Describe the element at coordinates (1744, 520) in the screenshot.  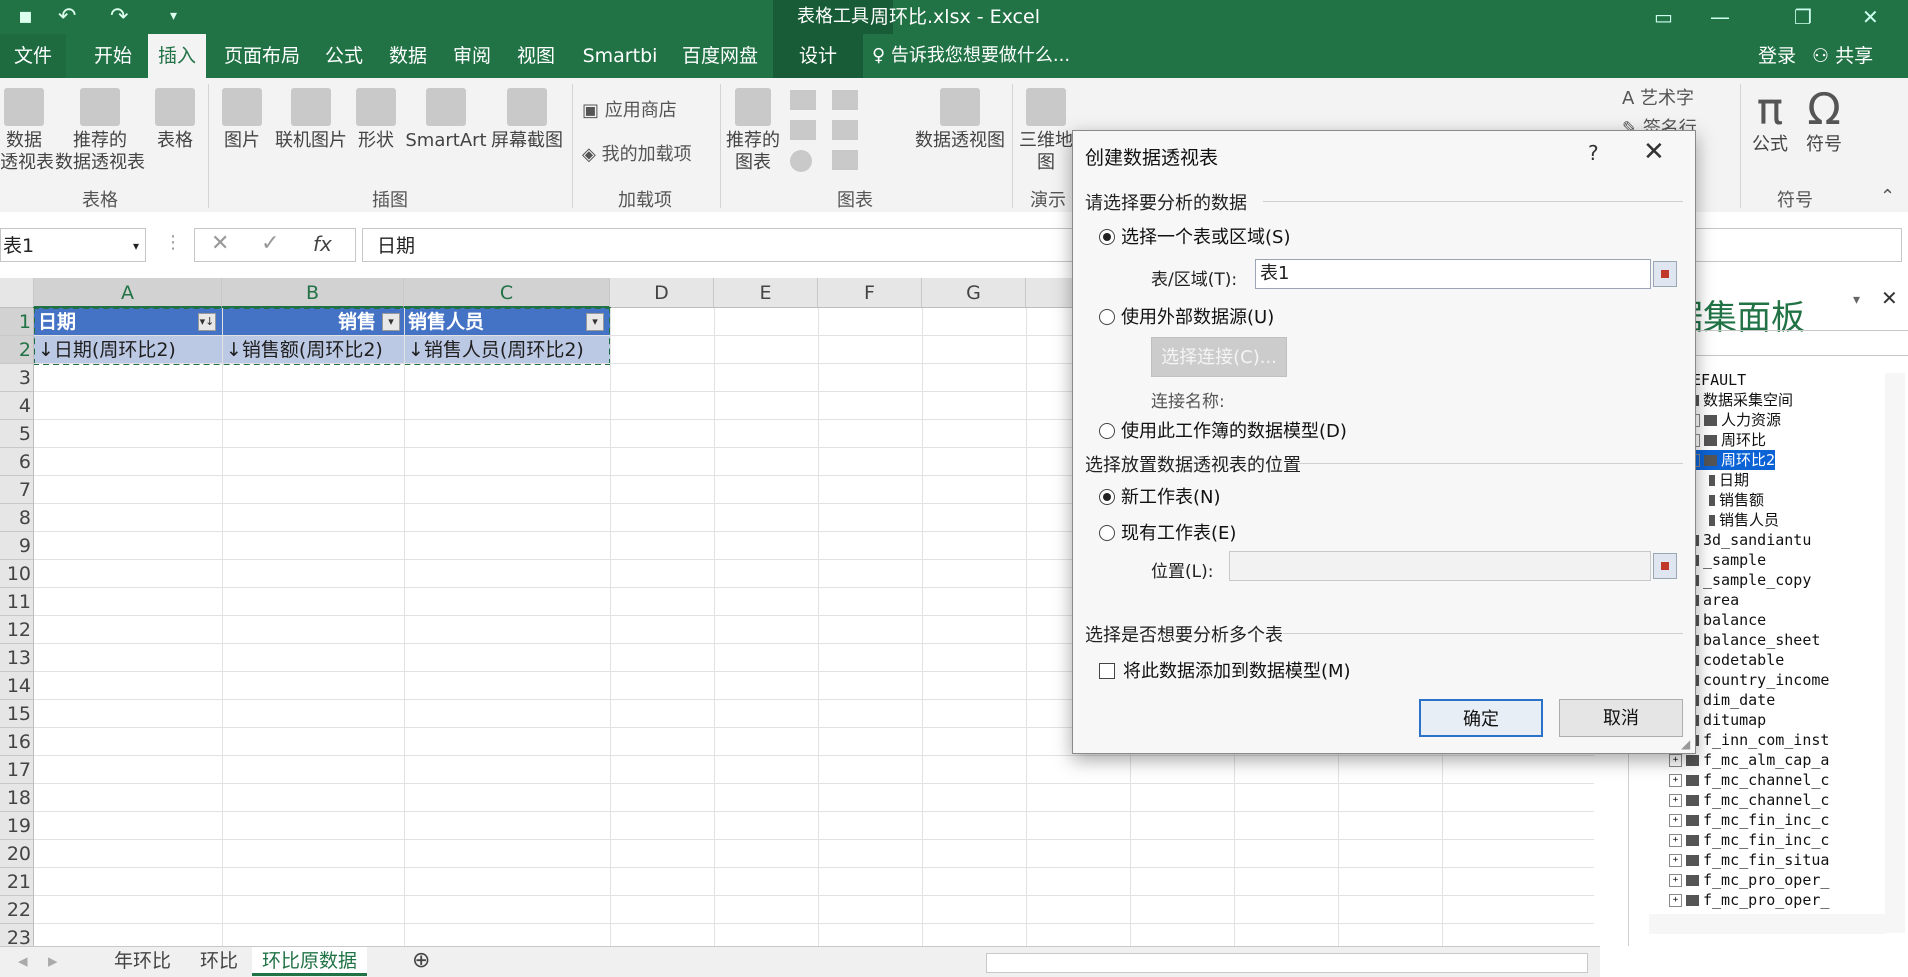
I see `tree-item: 销售人员` at that location.